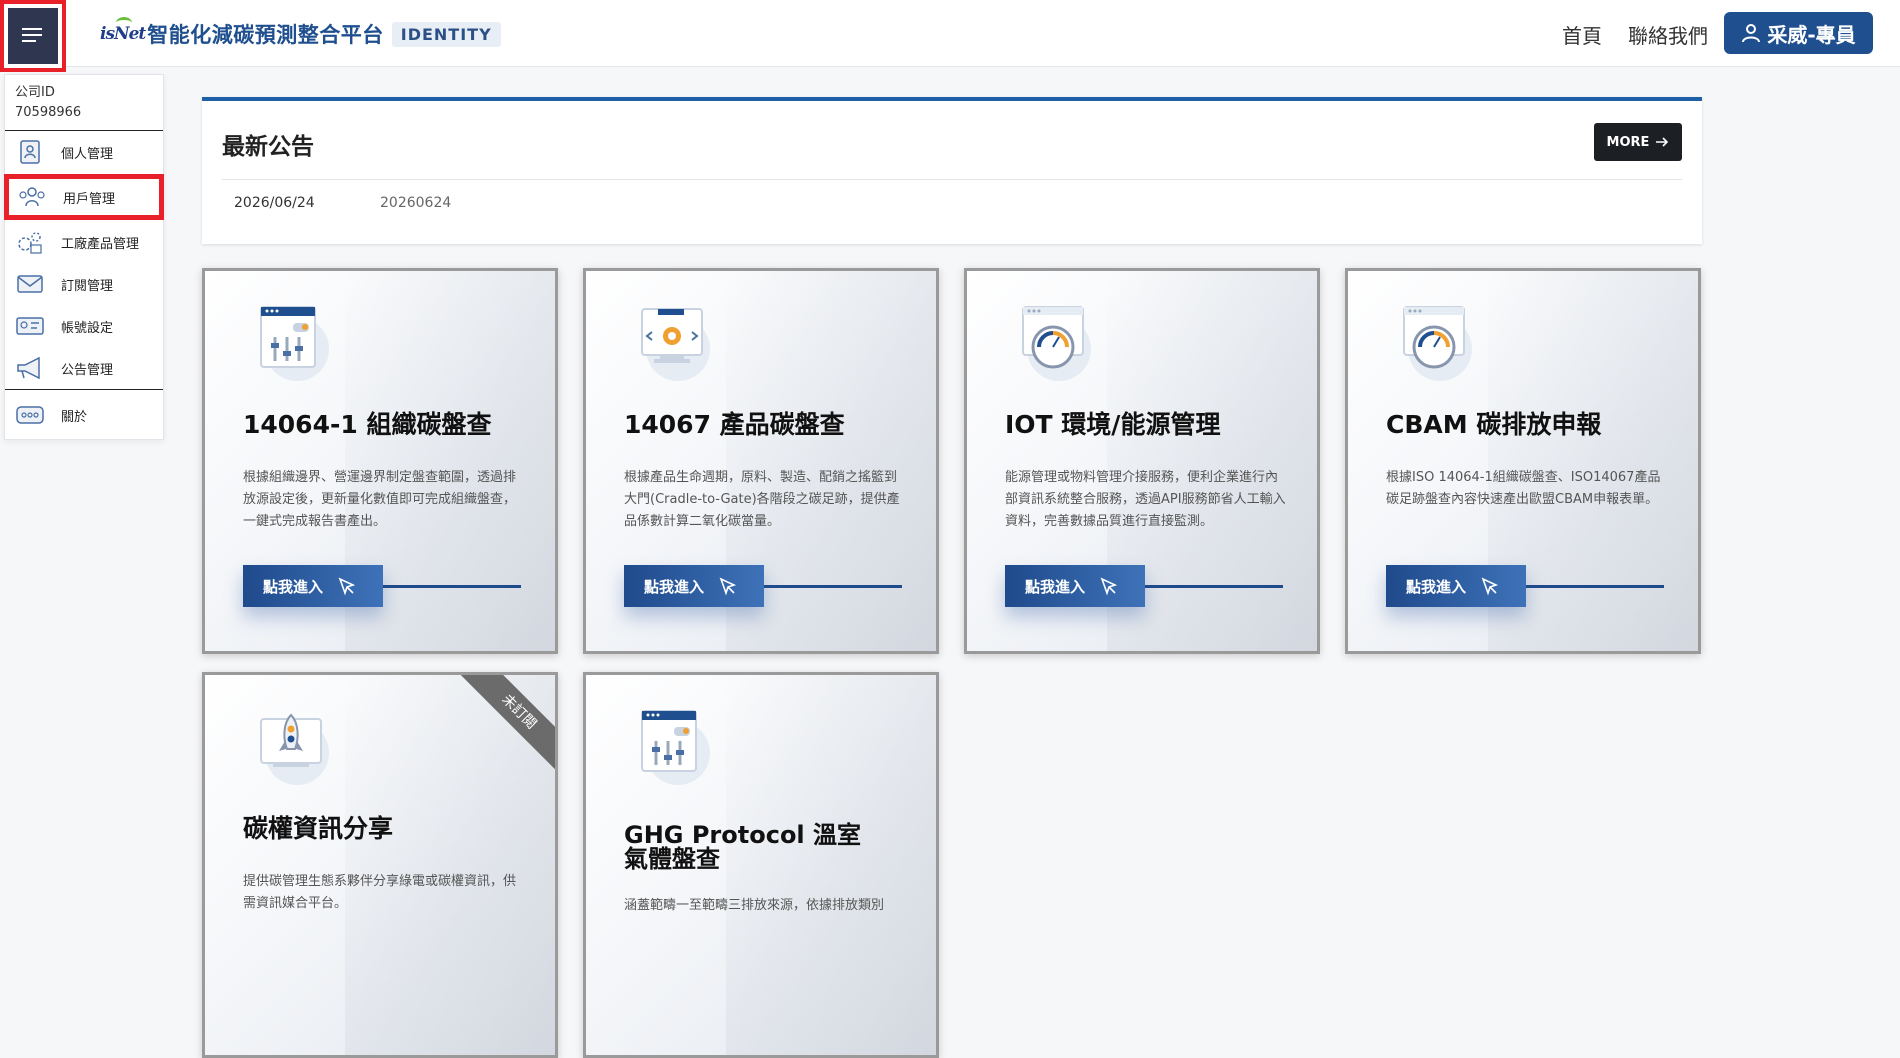 Image resolution: width=1900 pixels, height=1058 pixels. I want to click on card-title: GHG Protocol 溫室氣體盤查, so click(743, 847).